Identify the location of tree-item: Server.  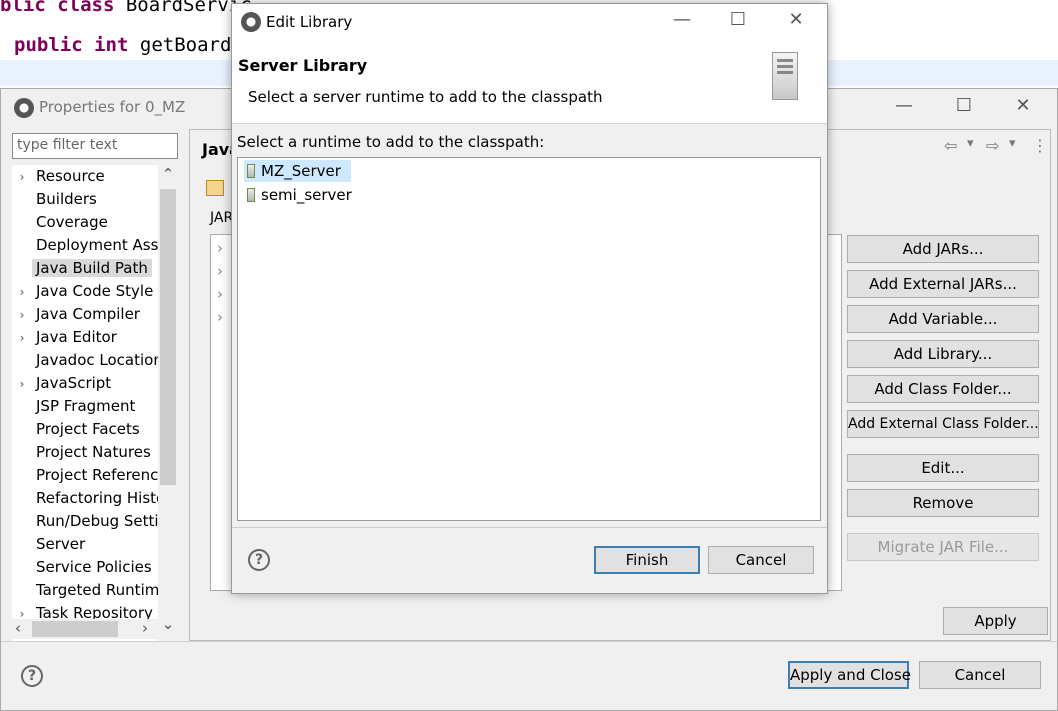
(50, 544).